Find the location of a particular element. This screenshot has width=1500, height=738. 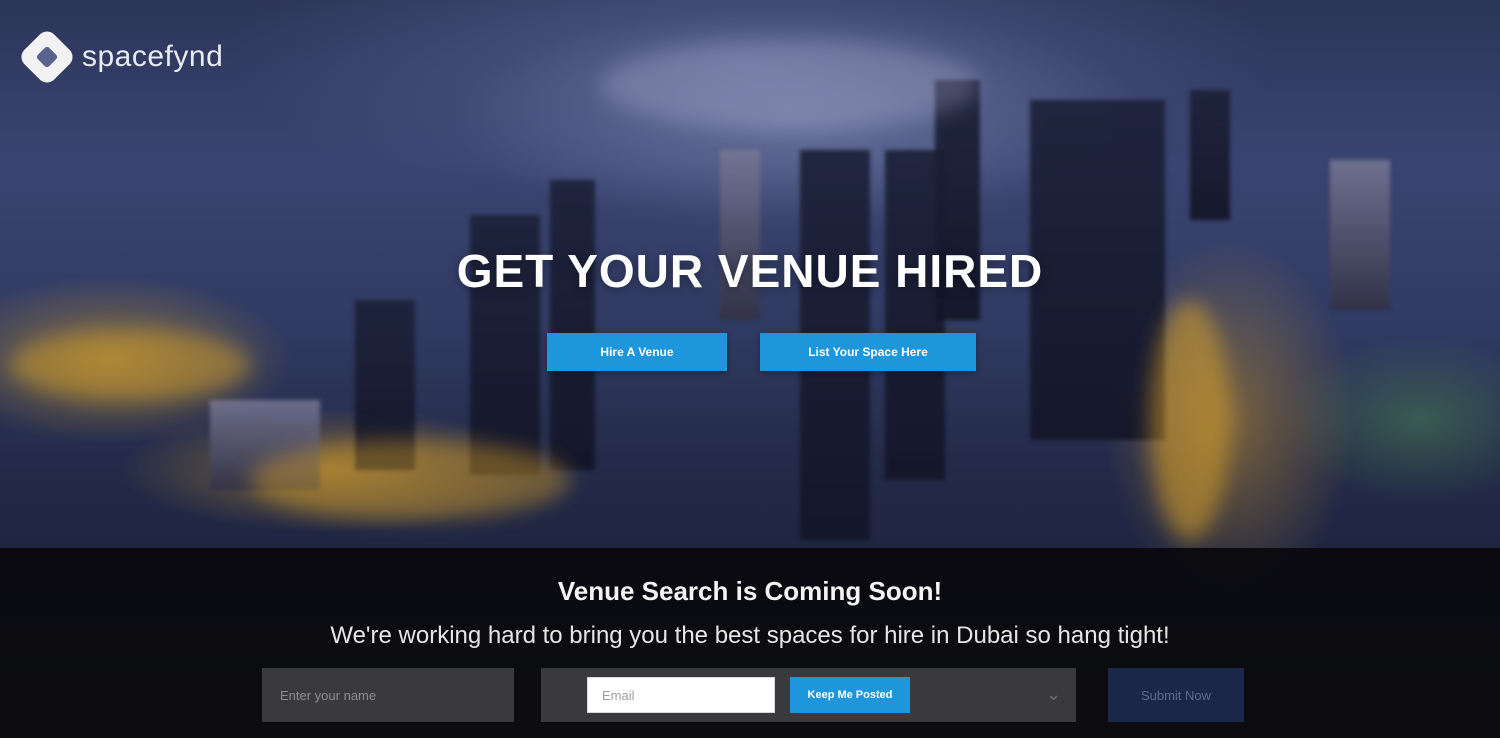

hire-venue-button: Hire A Venue is located at coordinates (637, 352).